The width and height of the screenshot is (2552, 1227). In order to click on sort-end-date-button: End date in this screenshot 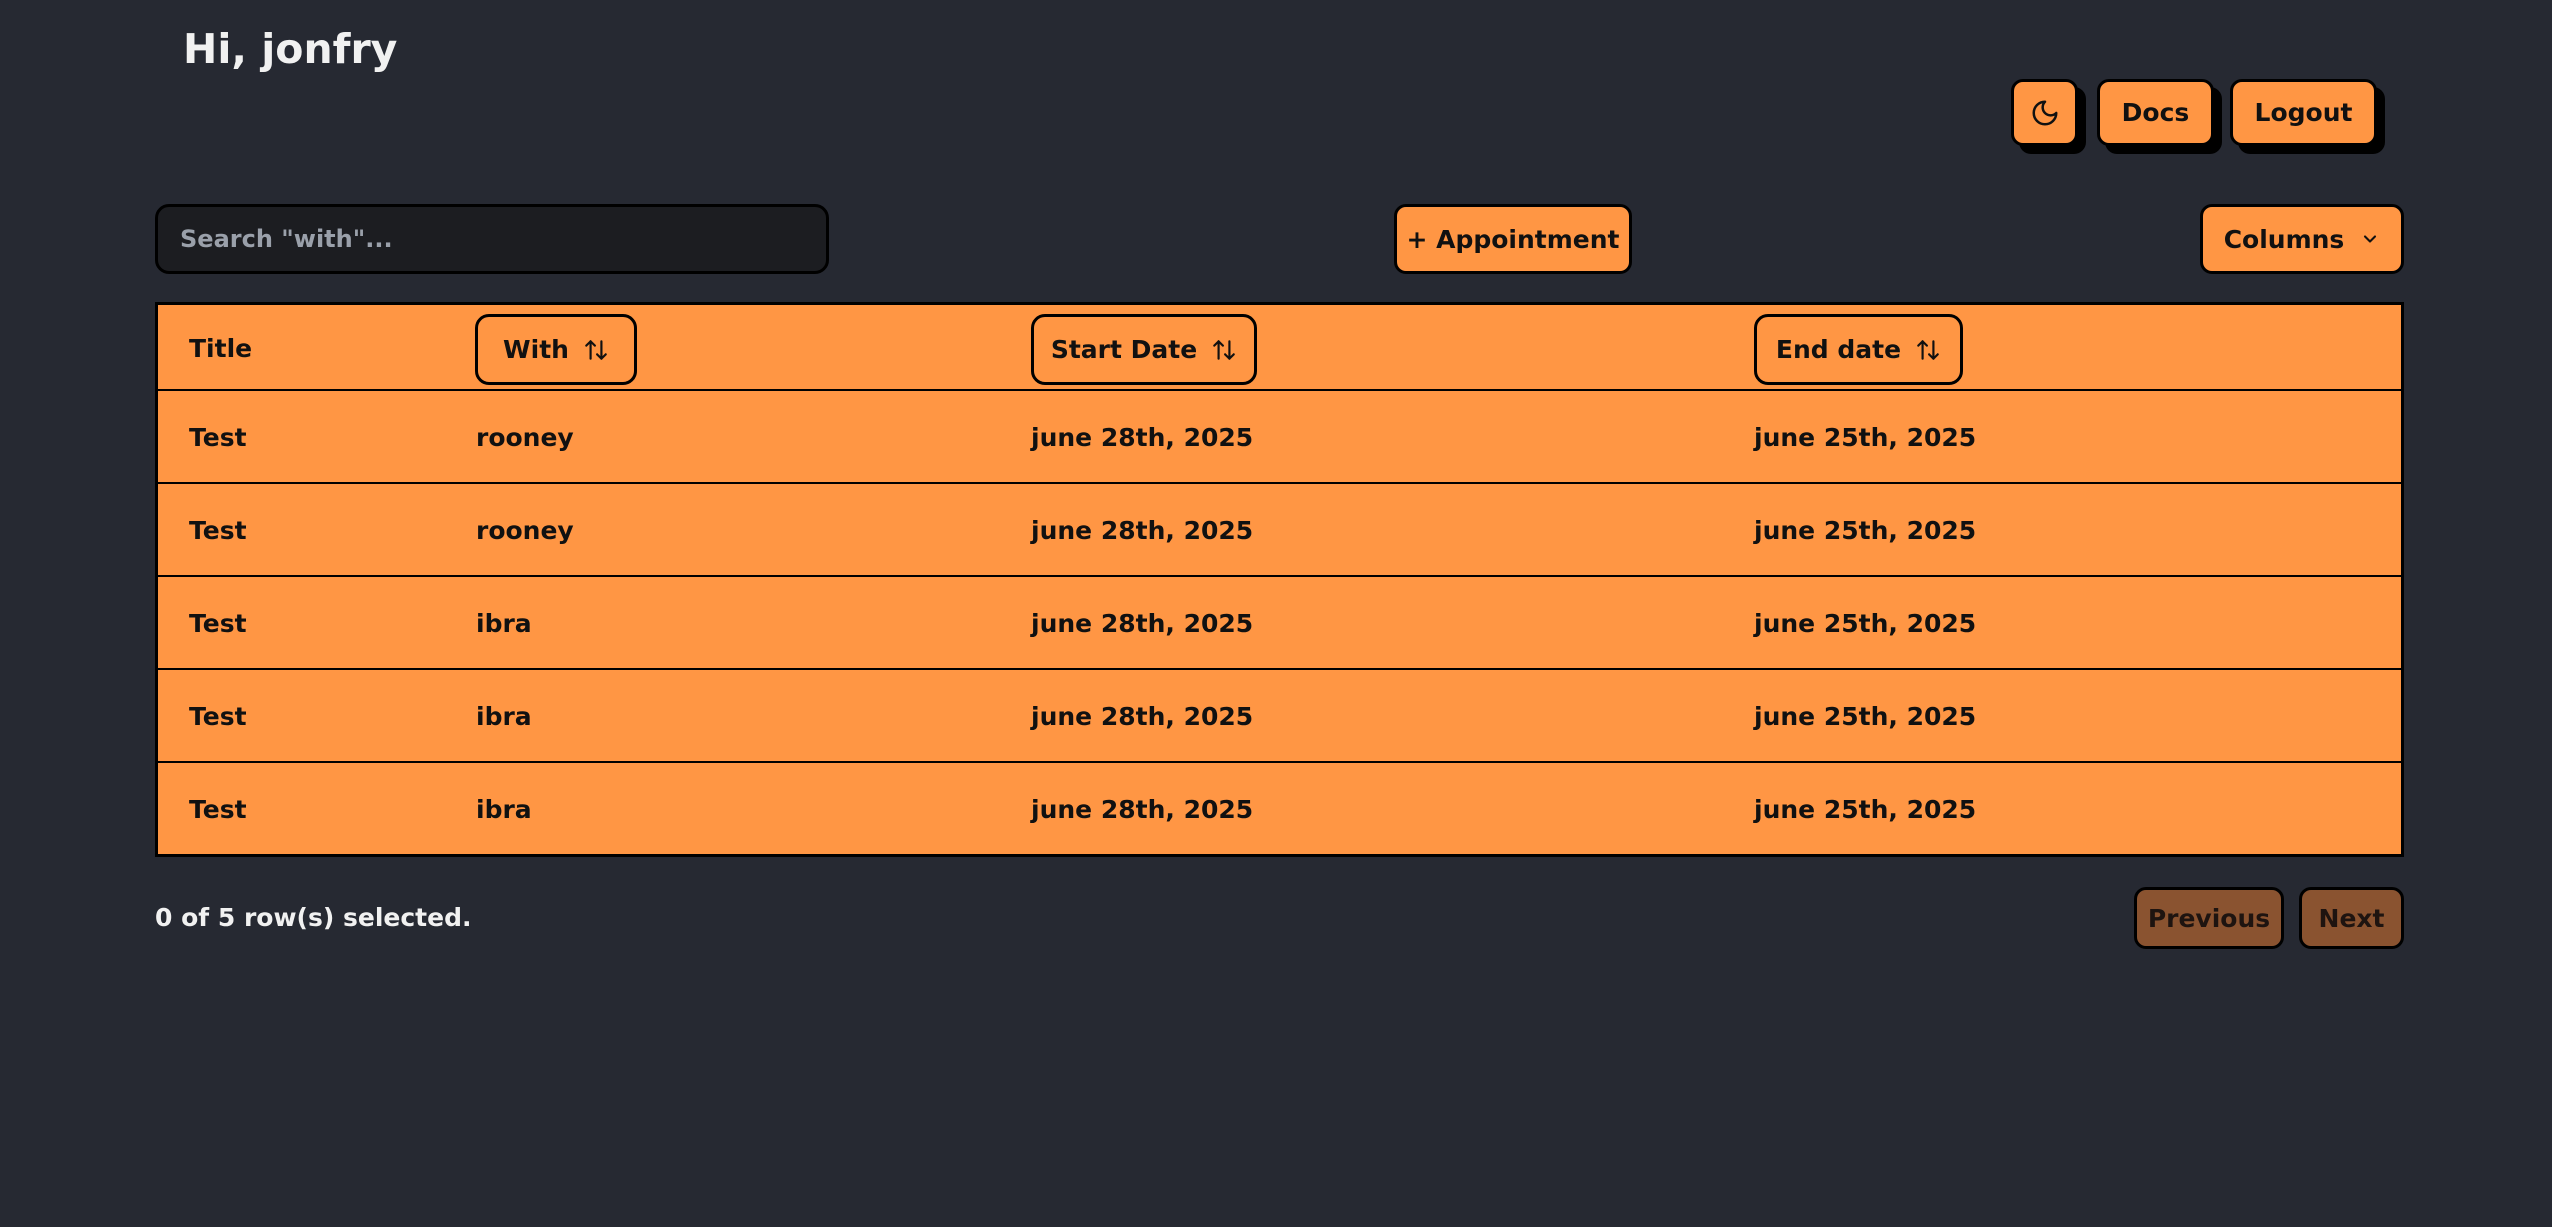, I will do `click(1858, 349)`.